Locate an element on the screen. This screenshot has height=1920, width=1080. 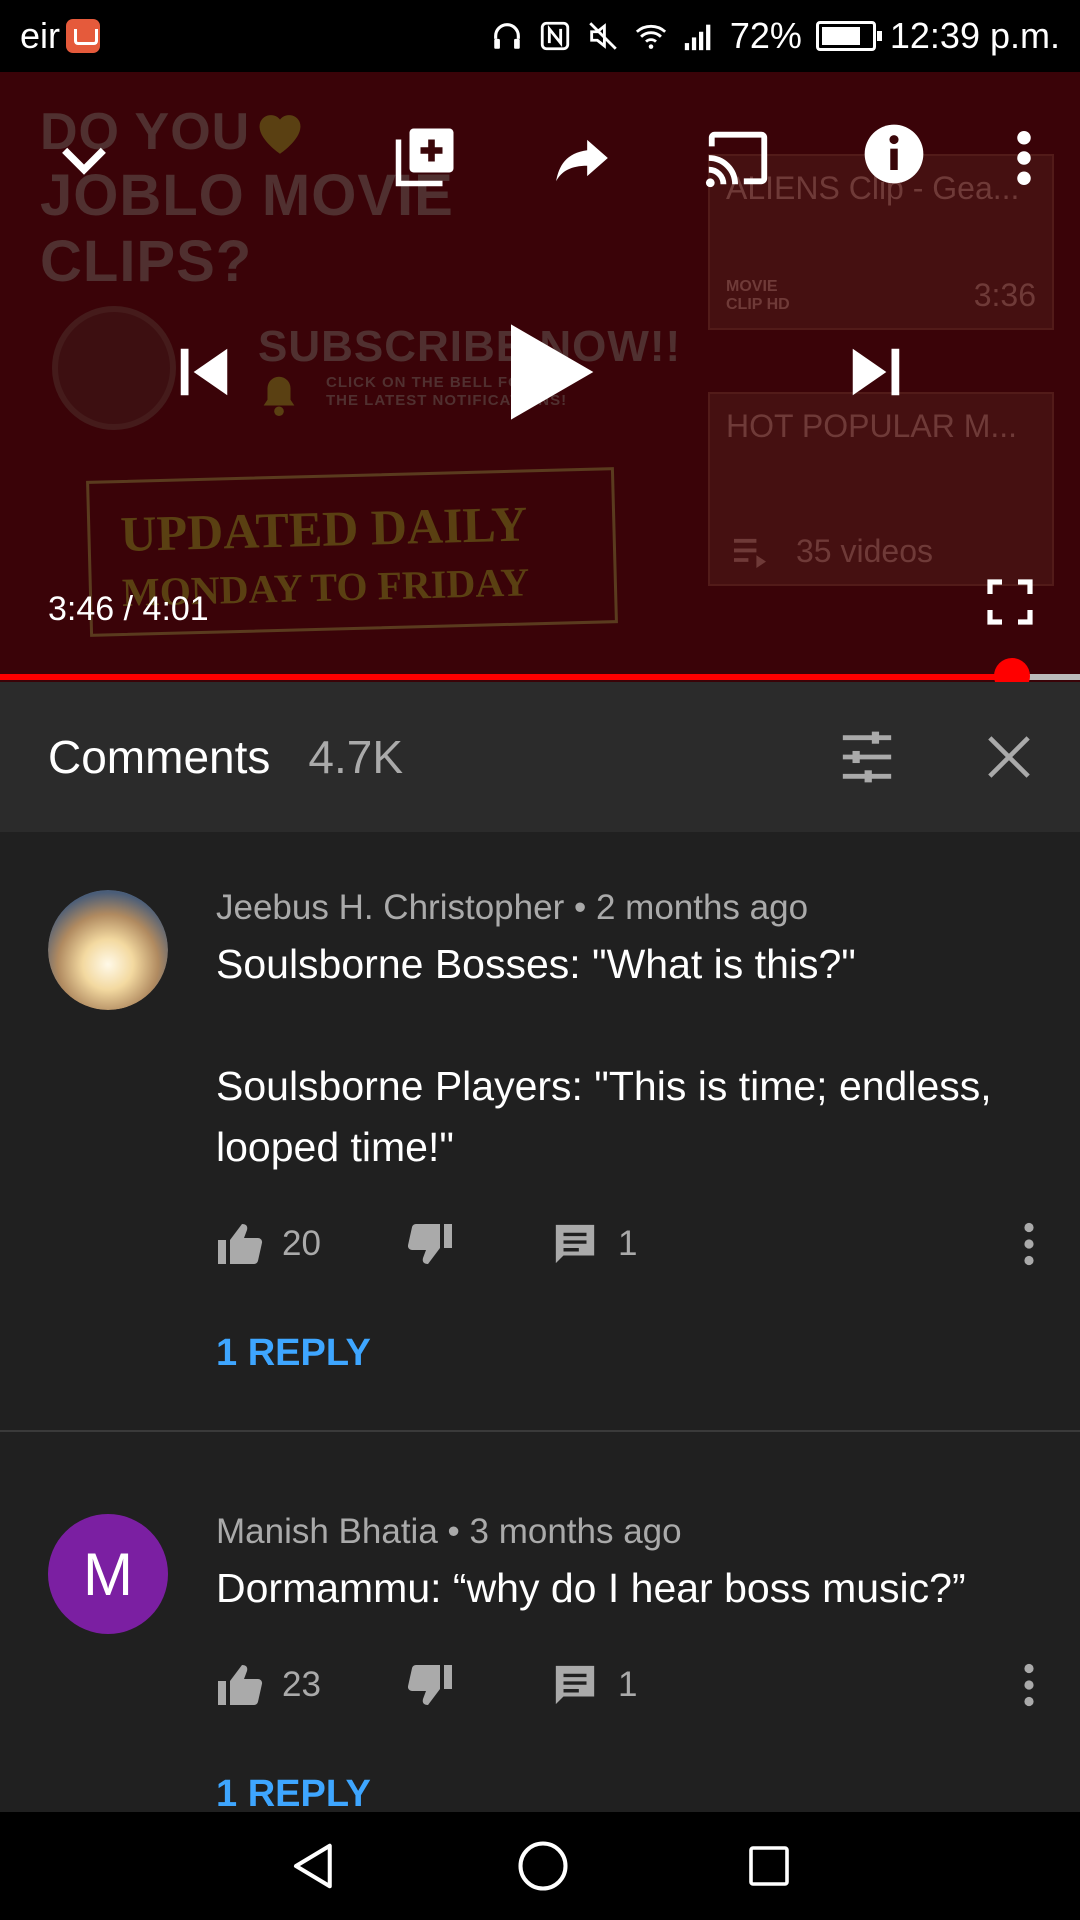
battery-charging-icon is located at coordinates (848, 36).